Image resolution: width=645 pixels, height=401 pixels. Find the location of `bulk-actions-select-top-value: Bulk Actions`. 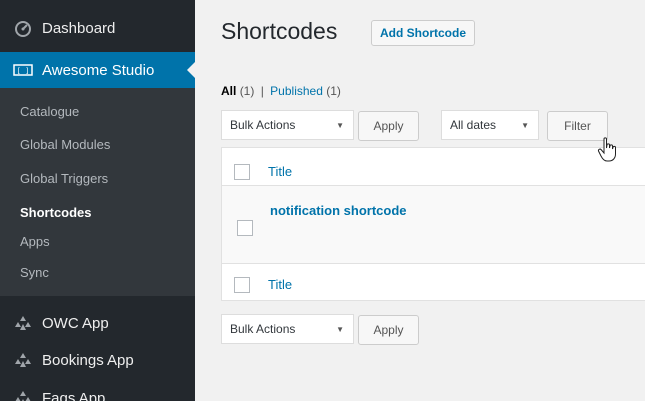

bulk-actions-select-top-value: Bulk Actions is located at coordinates (263, 125).